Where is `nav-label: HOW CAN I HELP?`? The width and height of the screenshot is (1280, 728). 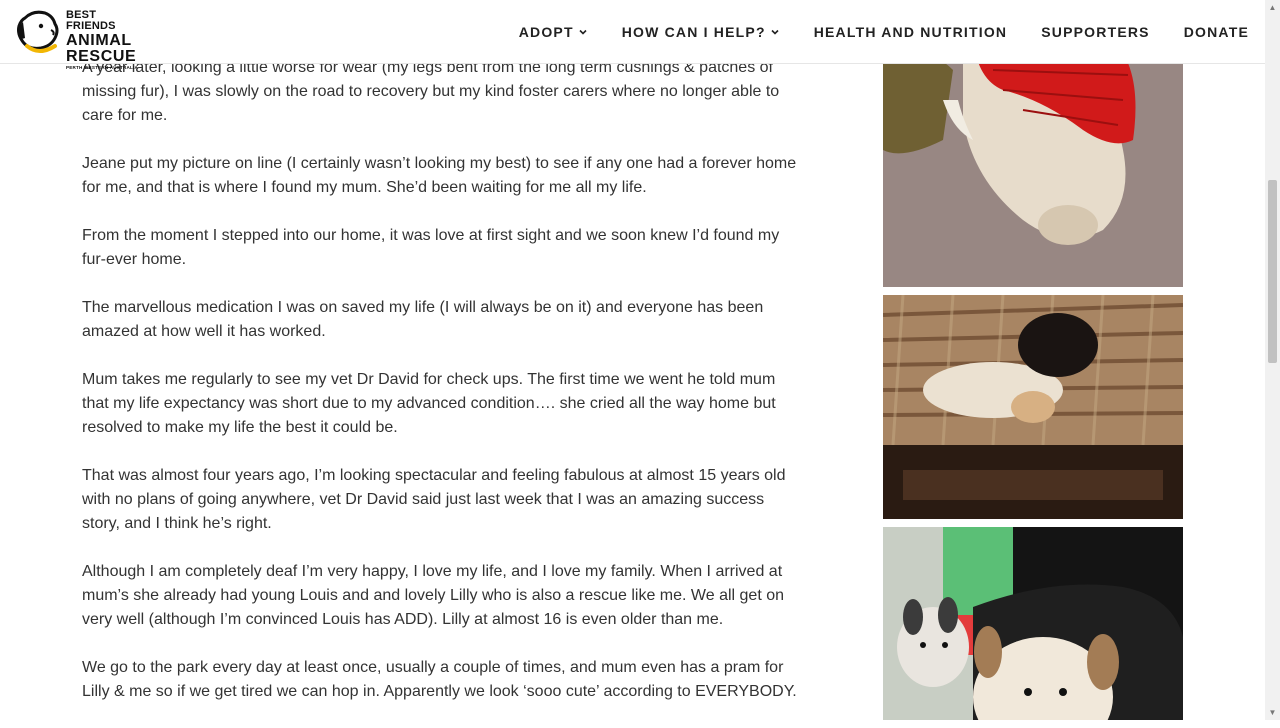 nav-label: HOW CAN I HELP? is located at coordinates (693, 31).